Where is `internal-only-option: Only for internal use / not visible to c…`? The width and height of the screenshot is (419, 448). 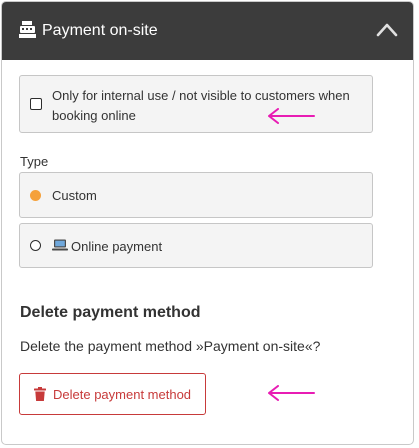
internal-only-option: Only for internal use / not visible to c… is located at coordinates (196, 104).